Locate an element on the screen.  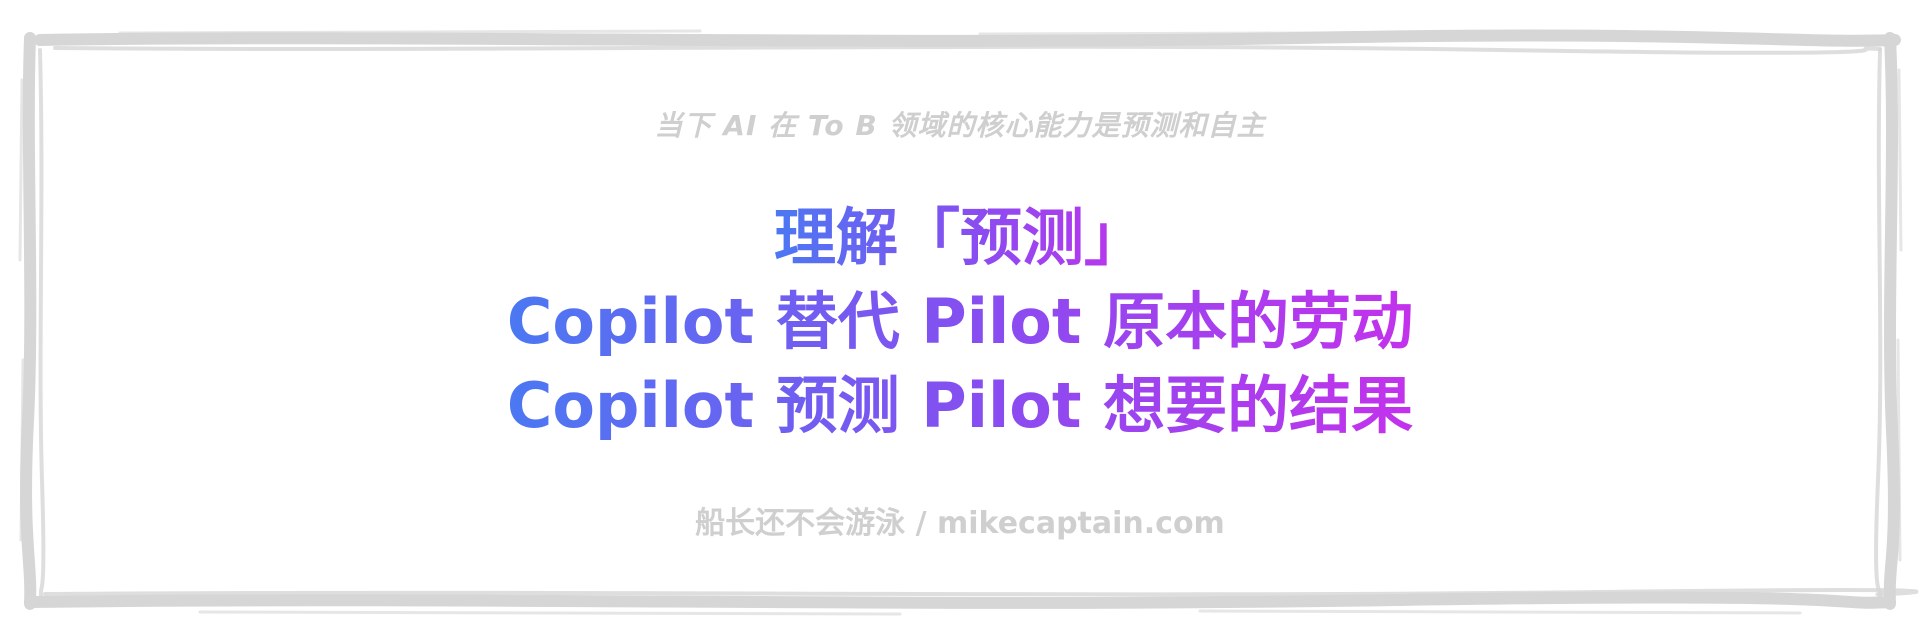
headline-line-2: Copilot 替代 Pilot 原本的劳动 is located at coordinates (960, 322).